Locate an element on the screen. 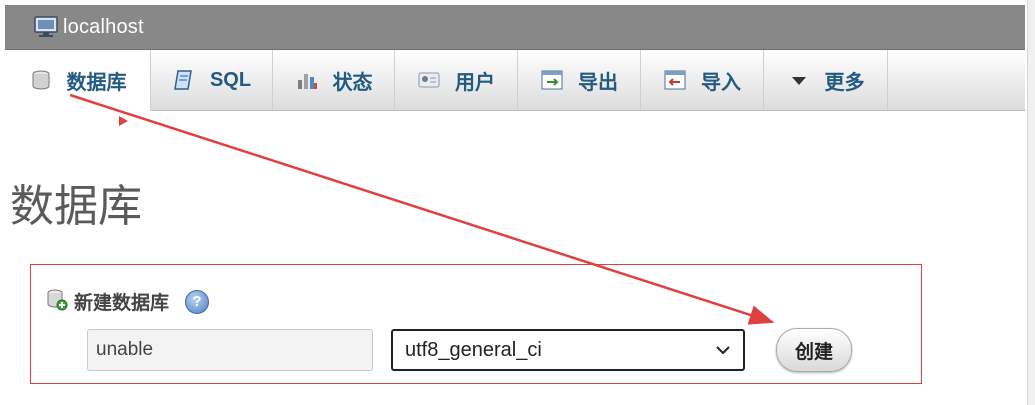 Image resolution: width=1035 pixels, height=405 pixels. tab-label: 更多 is located at coordinates (844, 82).